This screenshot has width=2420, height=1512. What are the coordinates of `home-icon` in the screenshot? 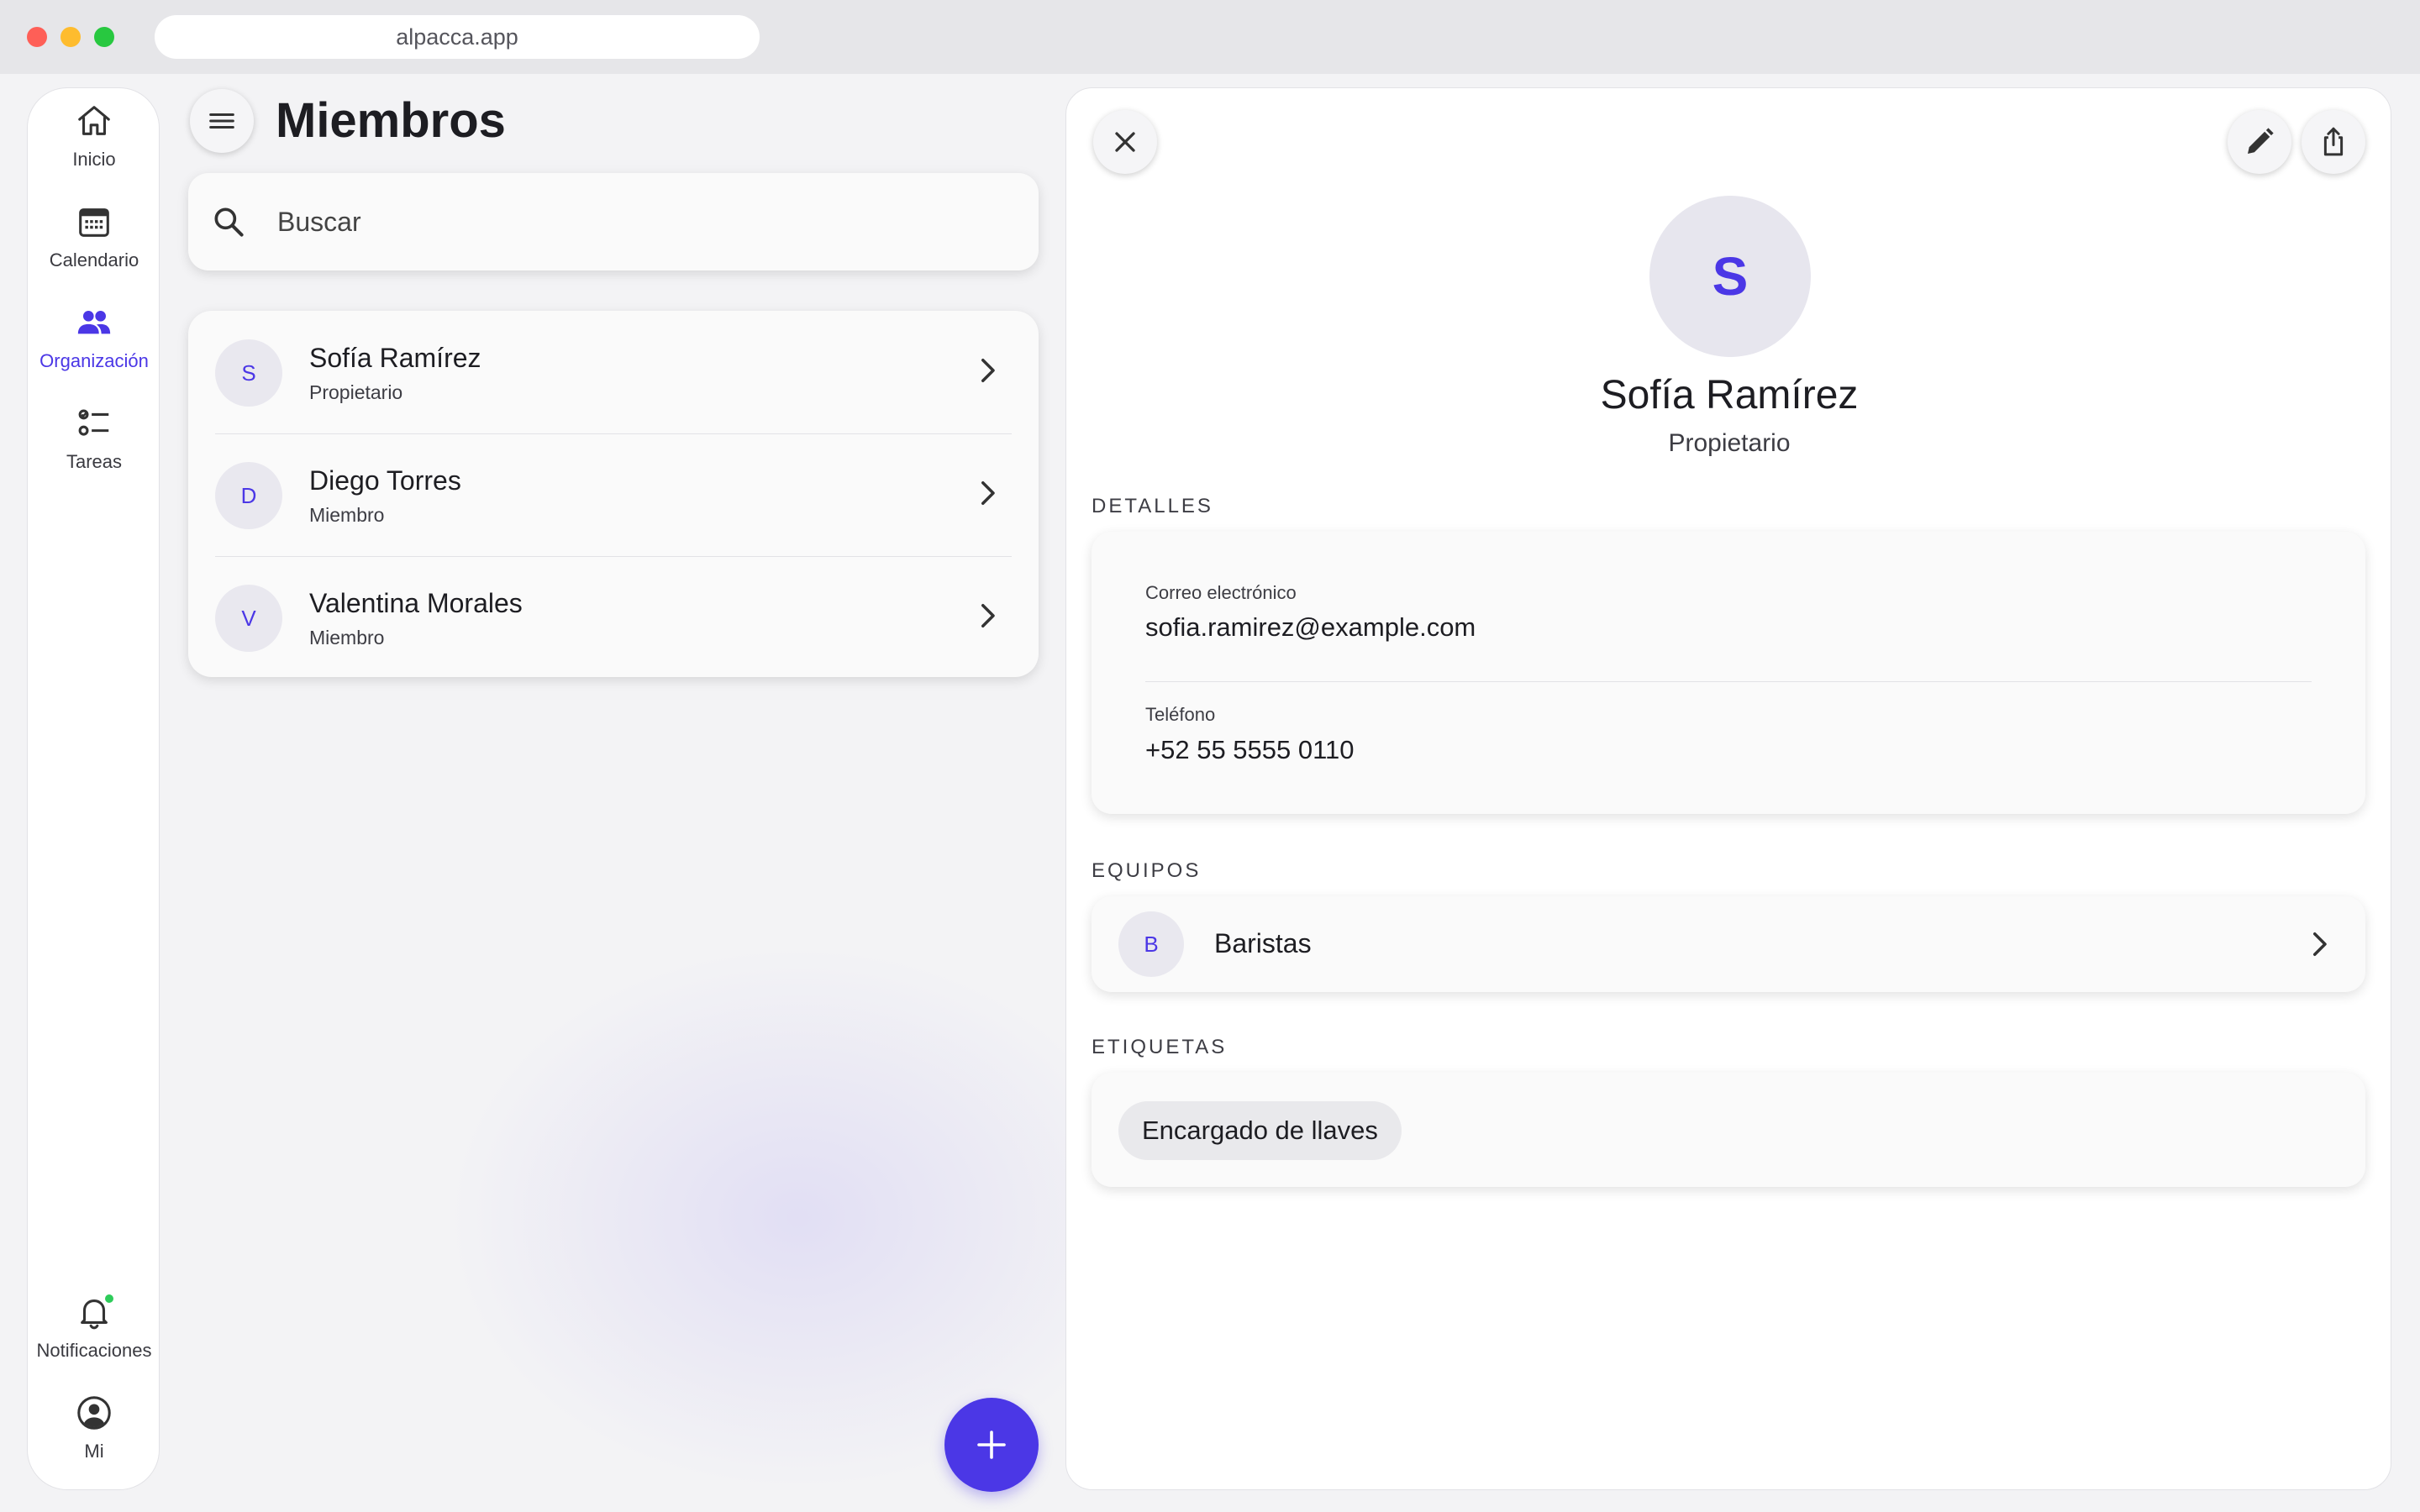 It's located at (94, 120).